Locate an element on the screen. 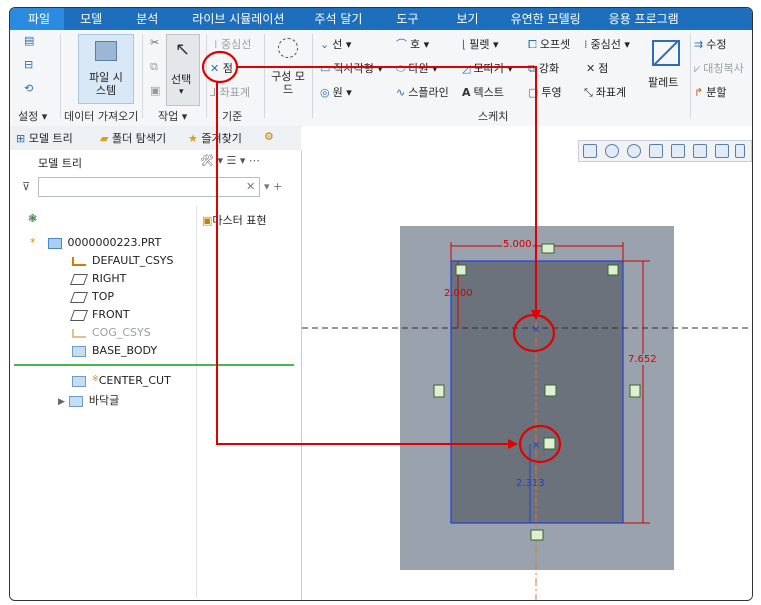 Image resolution: width=761 pixels, height=605 pixels. sketch-view-icon is located at coordinates (740, 151).